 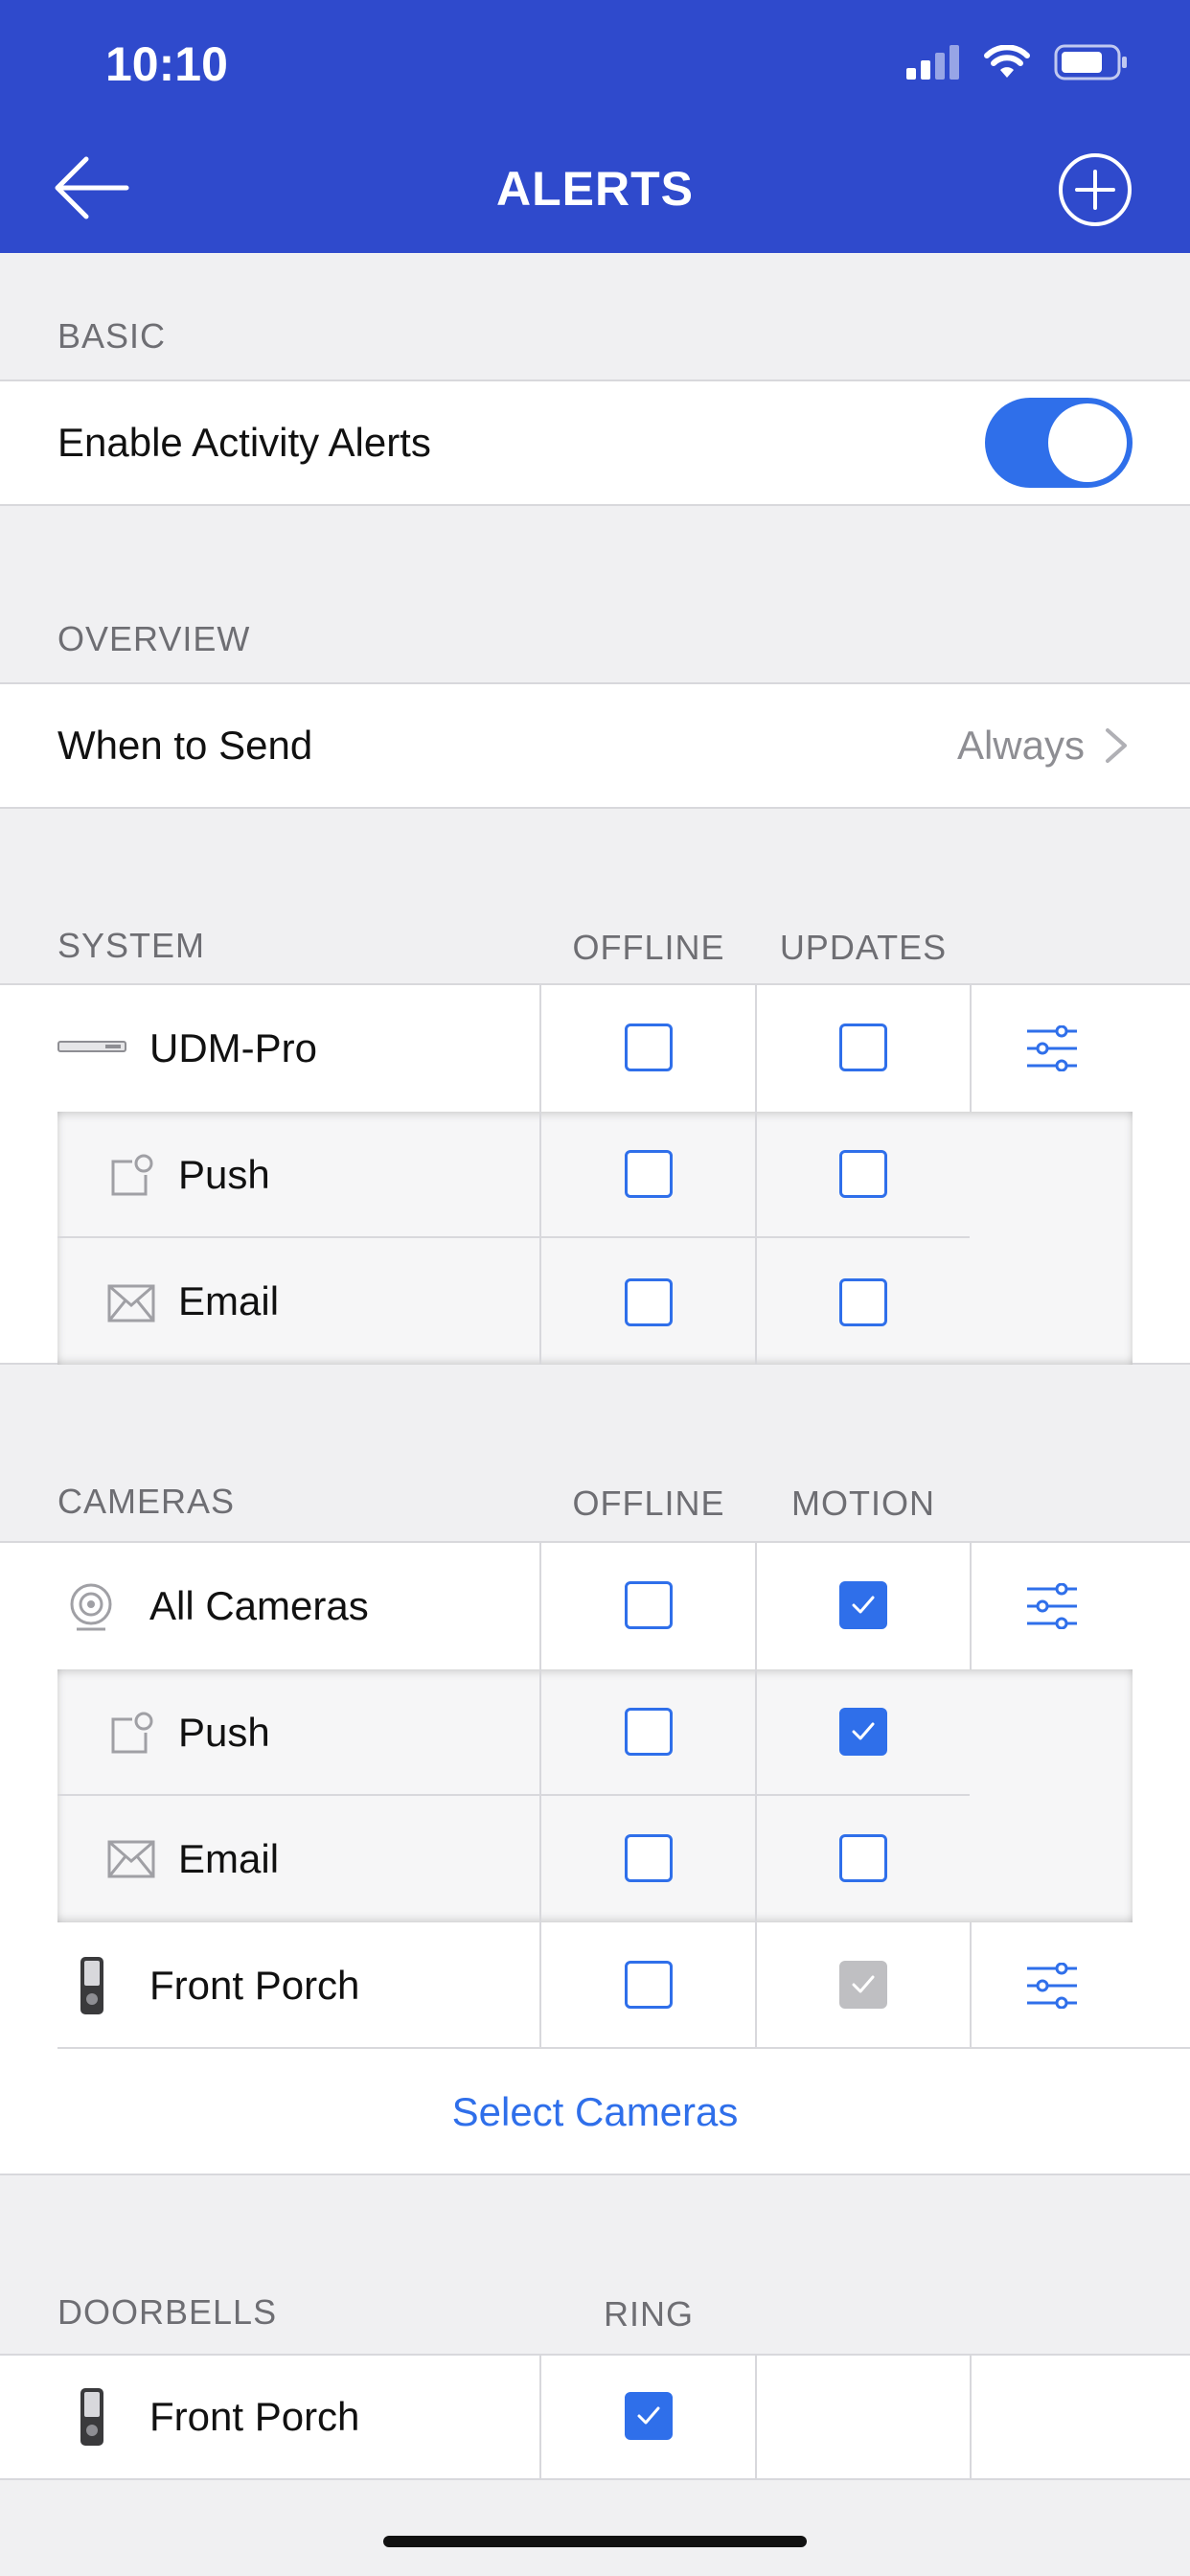 What do you see at coordinates (233, 1047) in the screenshot?
I see `udm-pro-label: UDM-Pro` at bounding box center [233, 1047].